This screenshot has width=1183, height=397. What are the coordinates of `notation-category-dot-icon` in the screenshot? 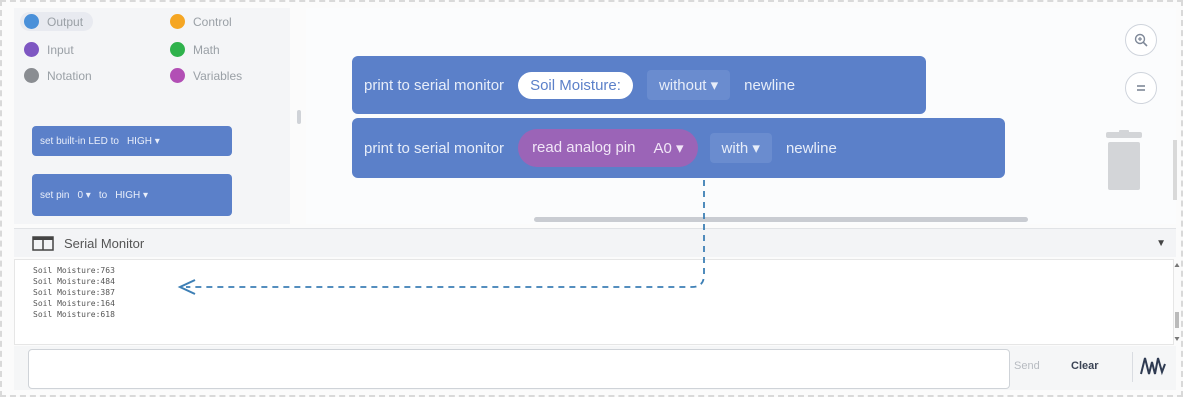 It's located at (31, 75).